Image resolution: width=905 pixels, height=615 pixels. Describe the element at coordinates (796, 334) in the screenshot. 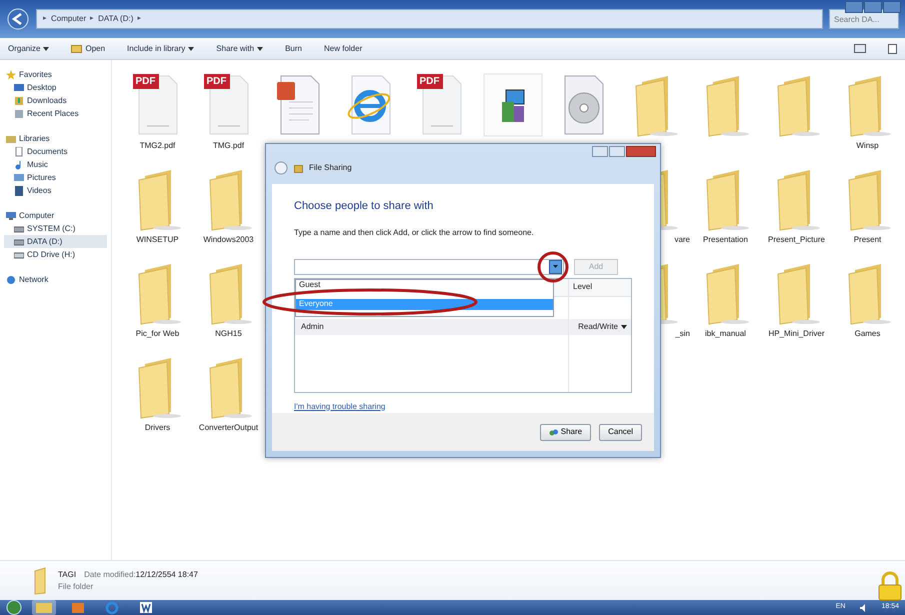

I see `file-name: HP_Mini_Driver` at that location.